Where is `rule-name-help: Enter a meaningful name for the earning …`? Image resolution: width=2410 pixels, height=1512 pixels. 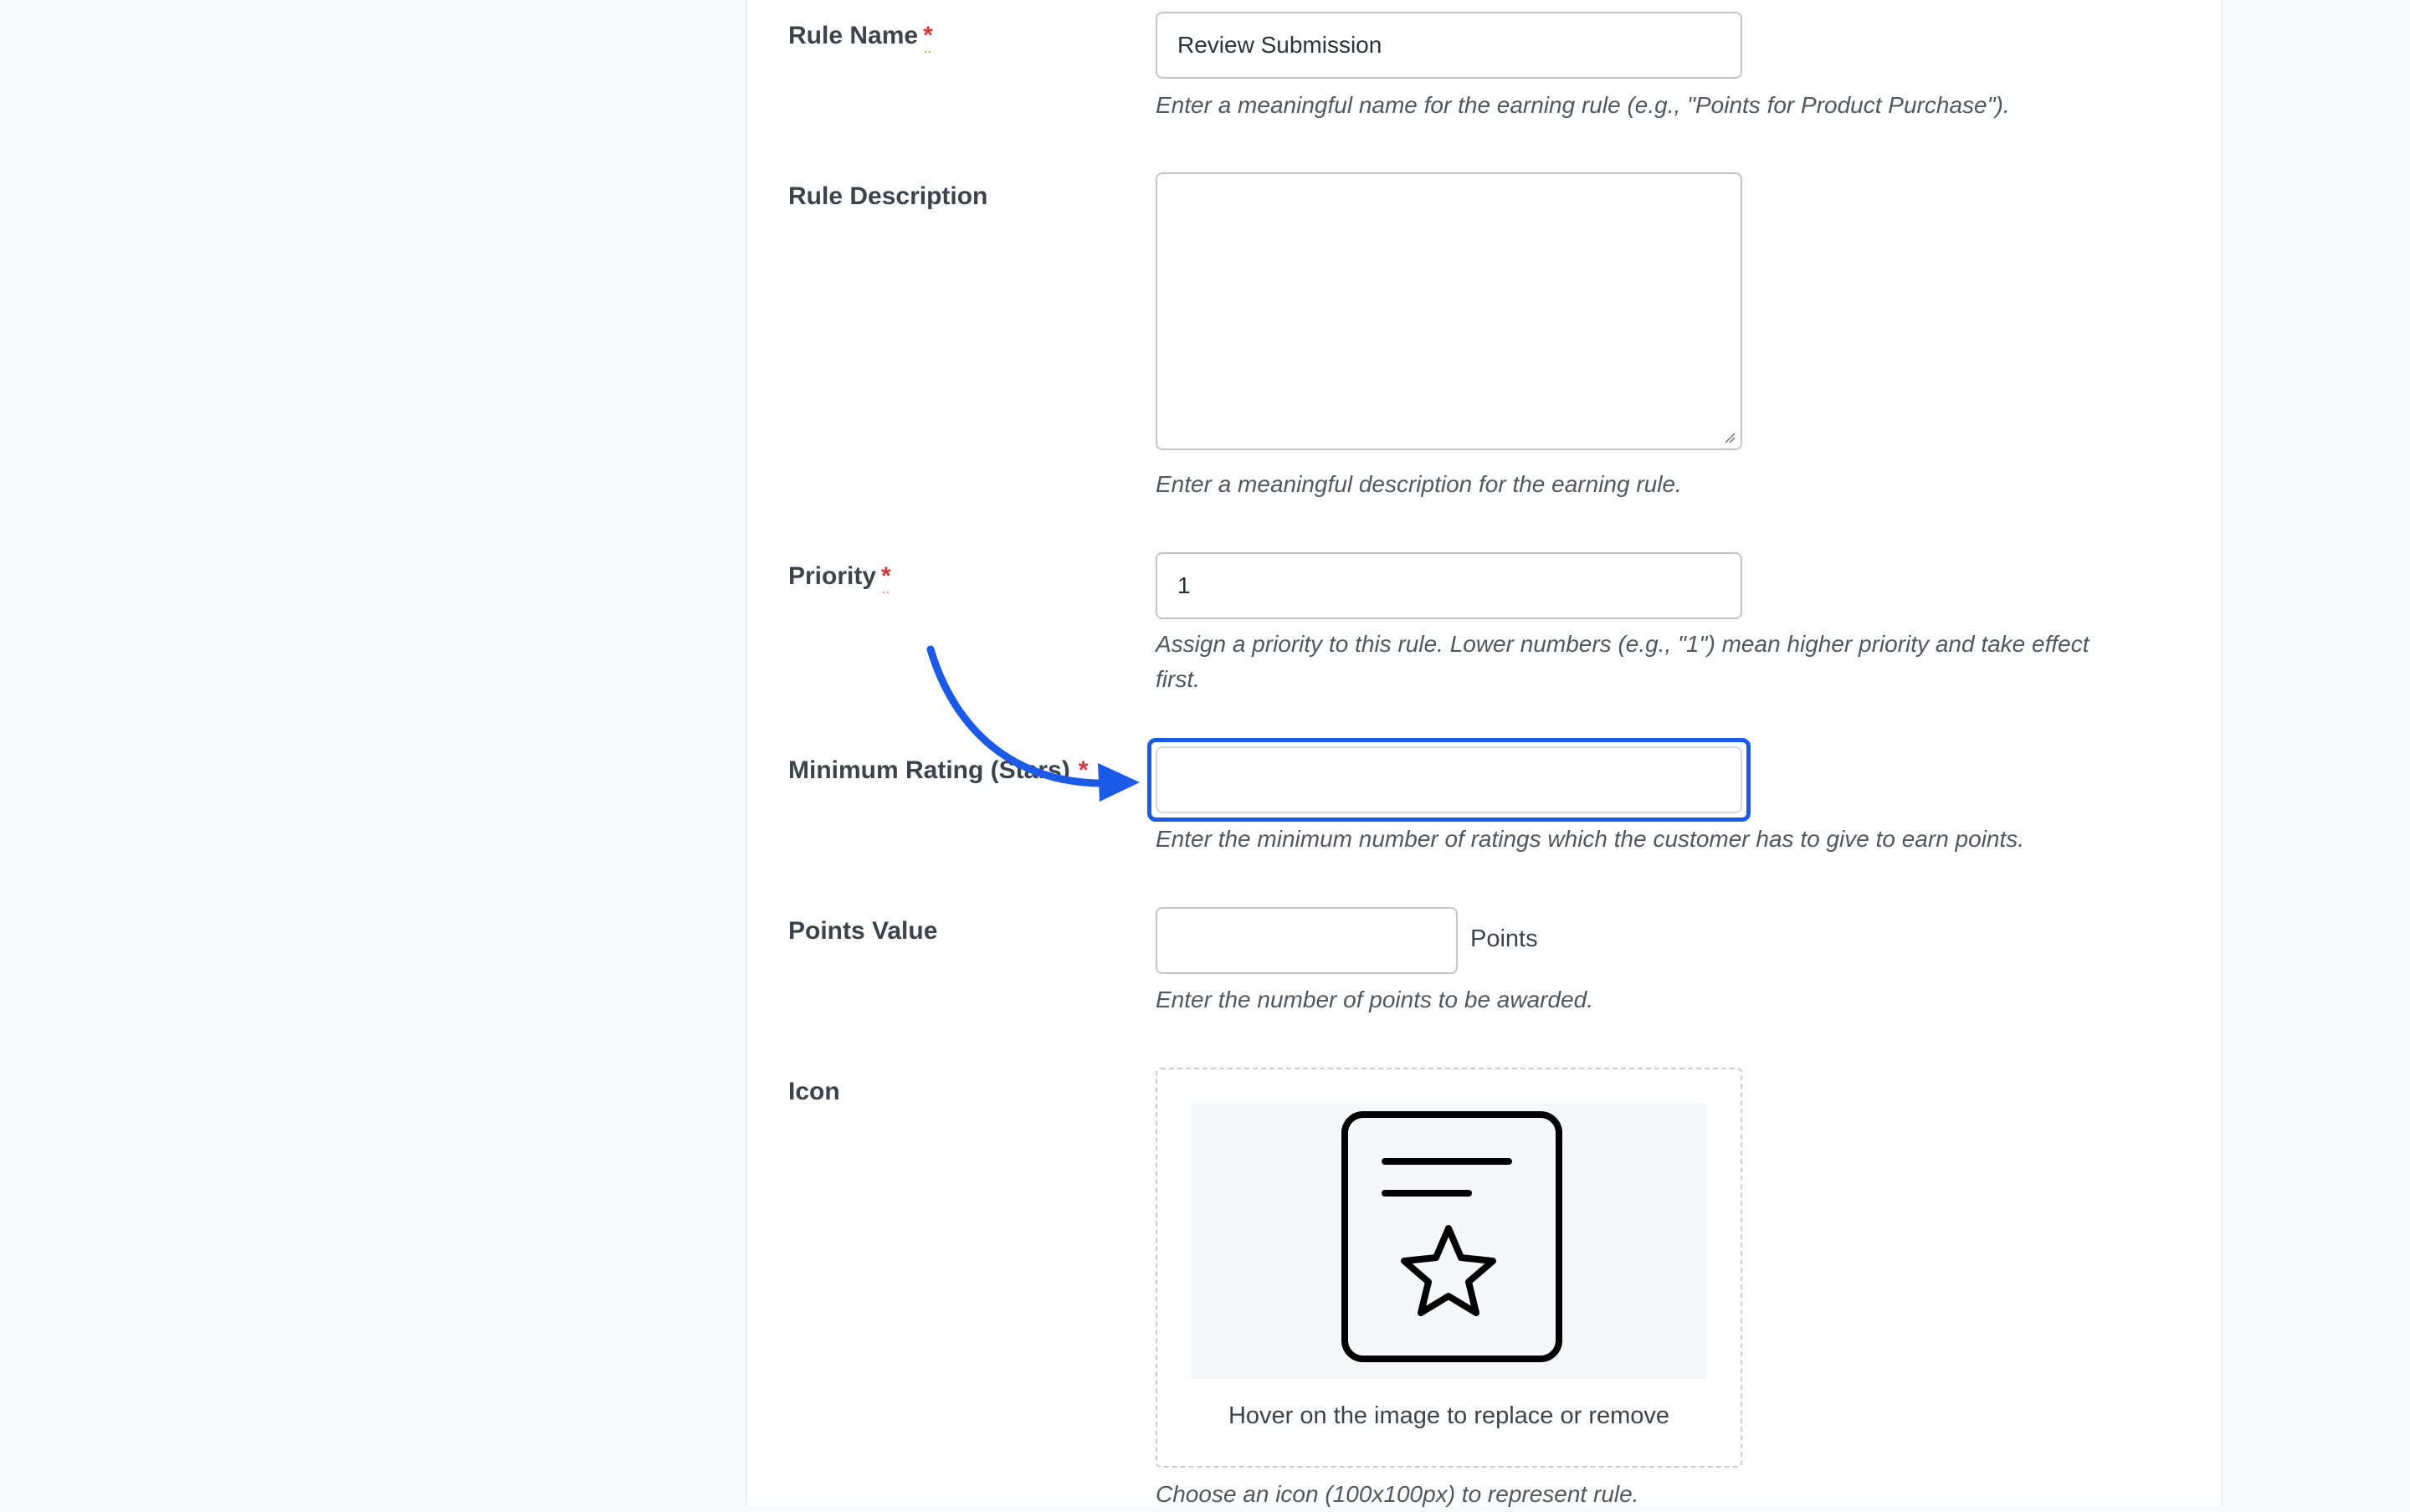 rule-name-help: Enter a meaningful name for the earning … is located at coordinates (1583, 105).